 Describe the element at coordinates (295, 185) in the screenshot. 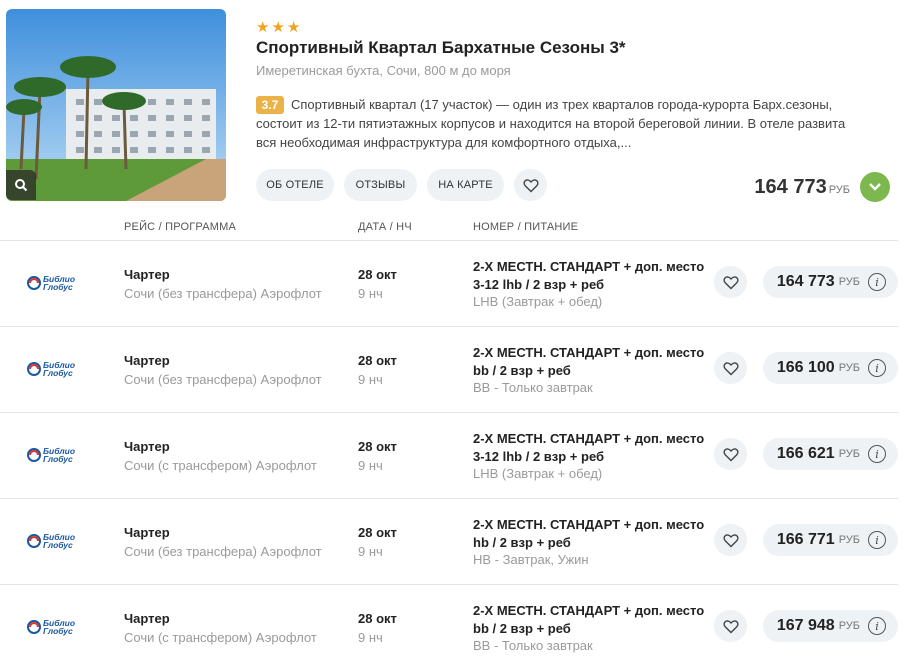

I see `about-hotel-button: ОБ ОТЕЛЕ` at that location.